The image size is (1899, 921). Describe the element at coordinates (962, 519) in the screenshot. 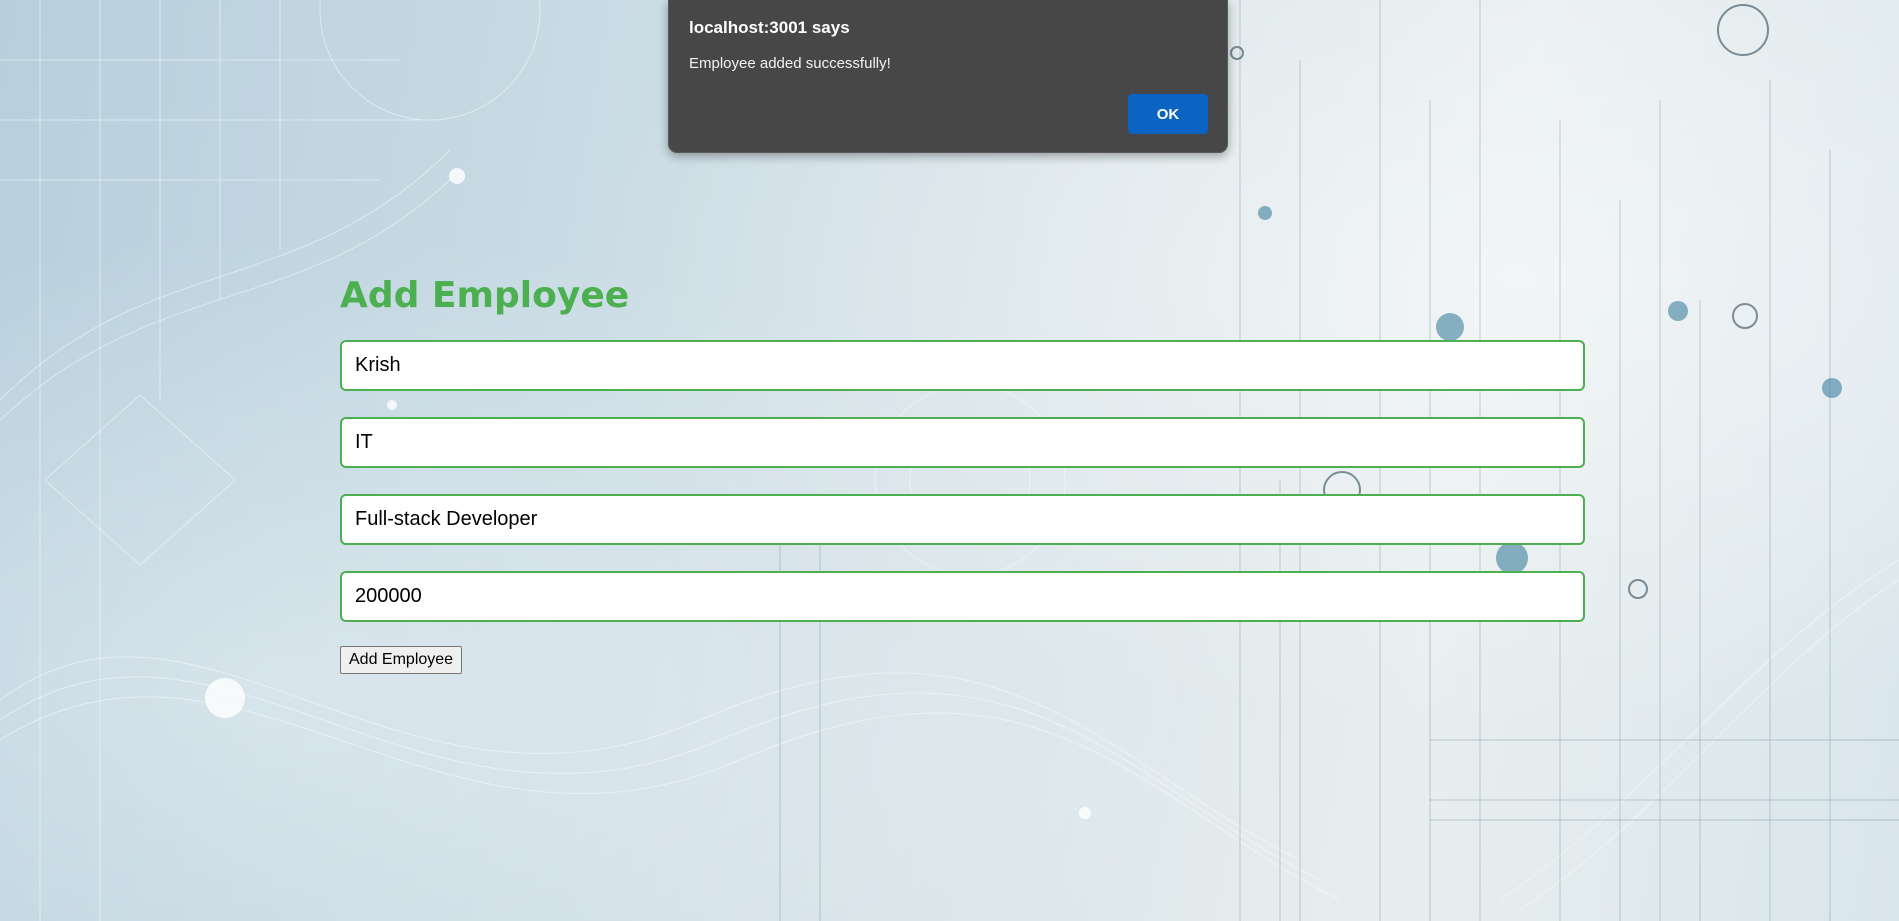

I see `position-input` at that location.